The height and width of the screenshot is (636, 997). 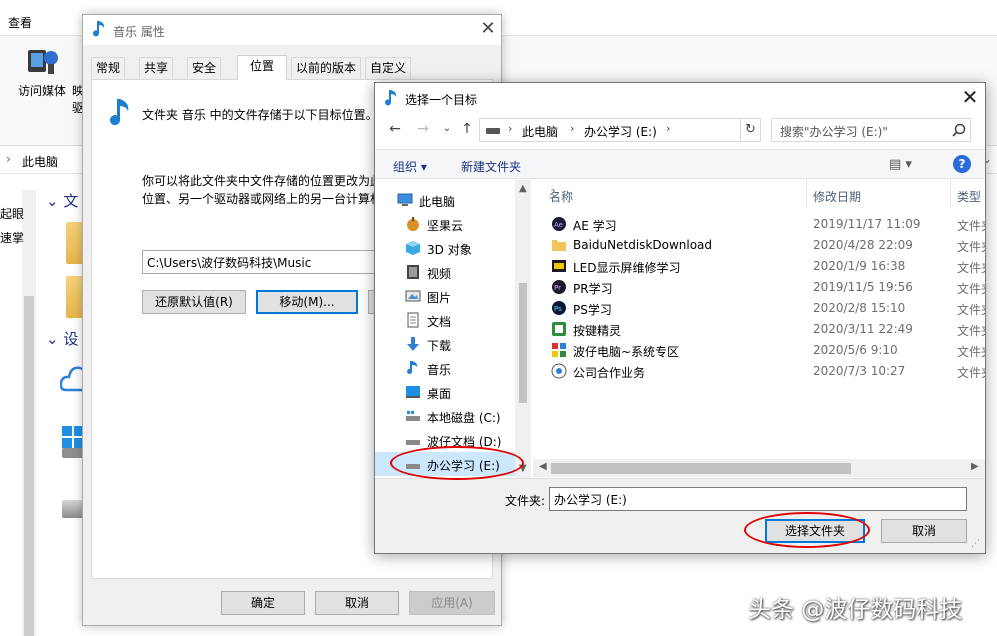 What do you see at coordinates (139, 32) in the screenshot?
I see `props-title: 音乐 属性` at bounding box center [139, 32].